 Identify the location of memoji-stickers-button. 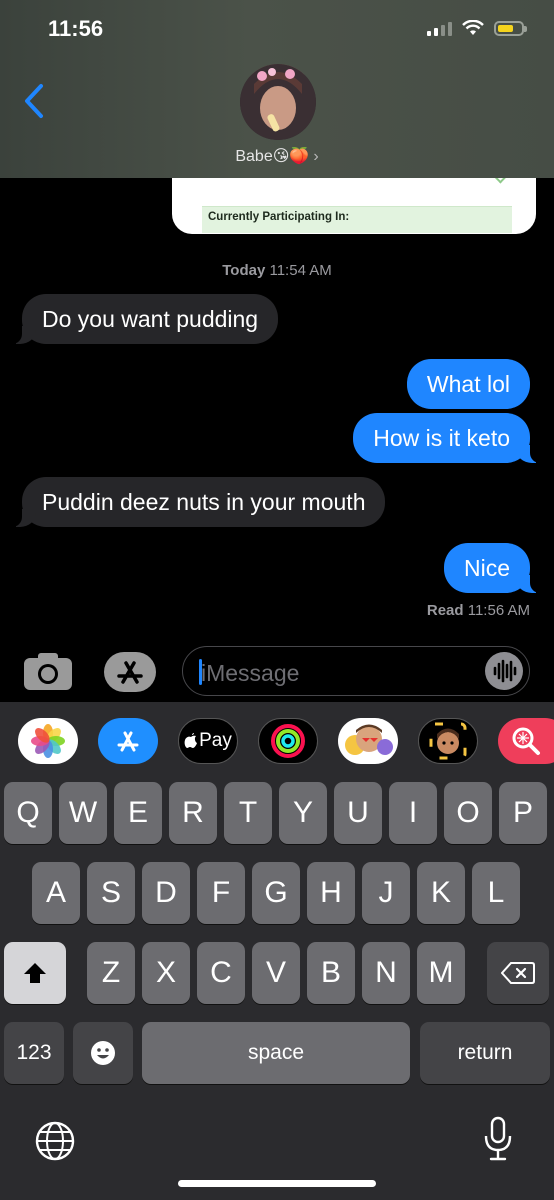
(368, 741).